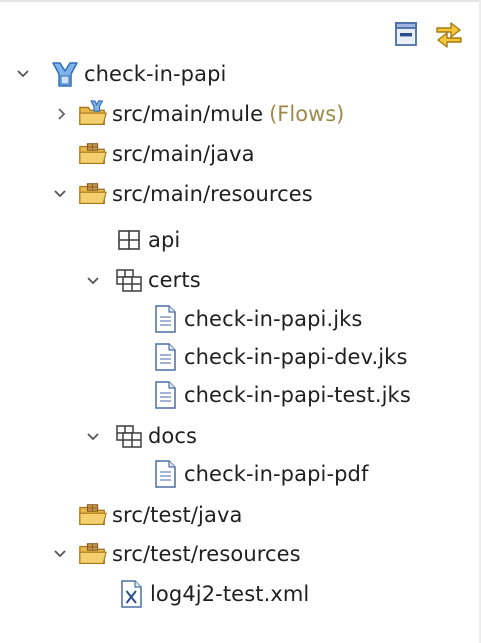 The height and width of the screenshot is (643, 481). What do you see at coordinates (188, 114) in the screenshot?
I see `tree-item-label: src/main/mule` at bounding box center [188, 114].